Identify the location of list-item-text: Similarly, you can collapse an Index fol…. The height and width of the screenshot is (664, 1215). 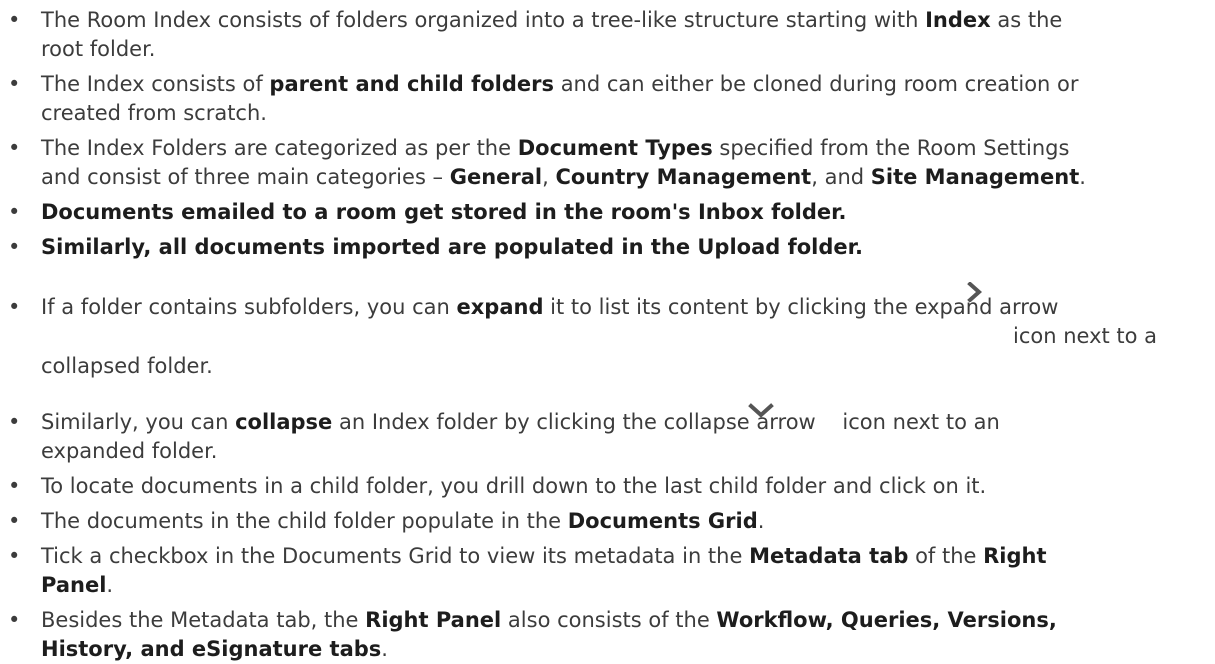
(520, 436).